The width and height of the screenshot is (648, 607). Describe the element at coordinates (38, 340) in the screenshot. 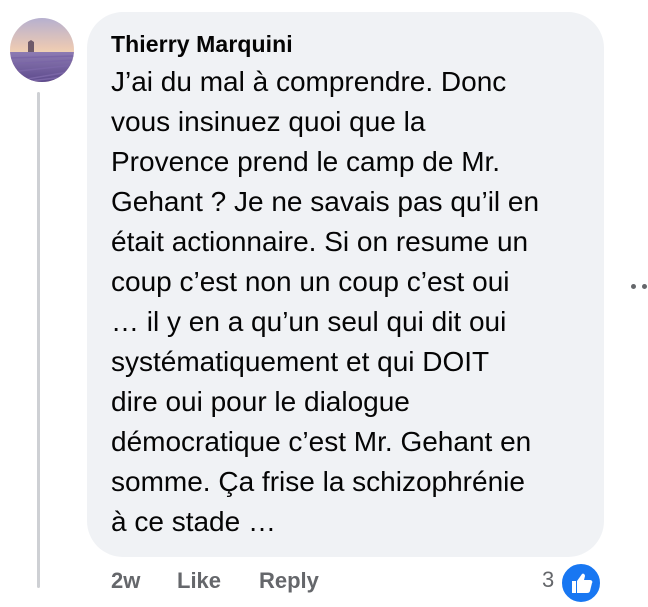

I see `thread-line` at that location.